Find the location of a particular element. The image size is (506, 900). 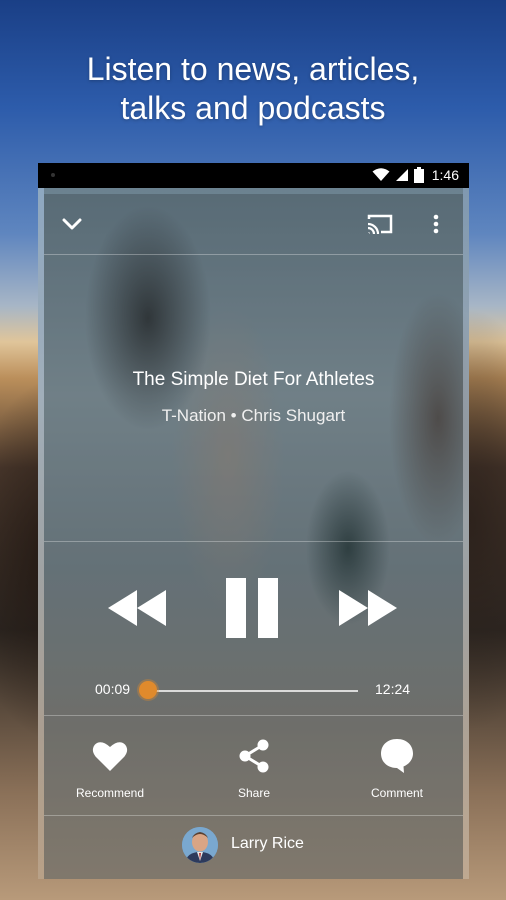

status-bar: 1:46 is located at coordinates (253, 175).